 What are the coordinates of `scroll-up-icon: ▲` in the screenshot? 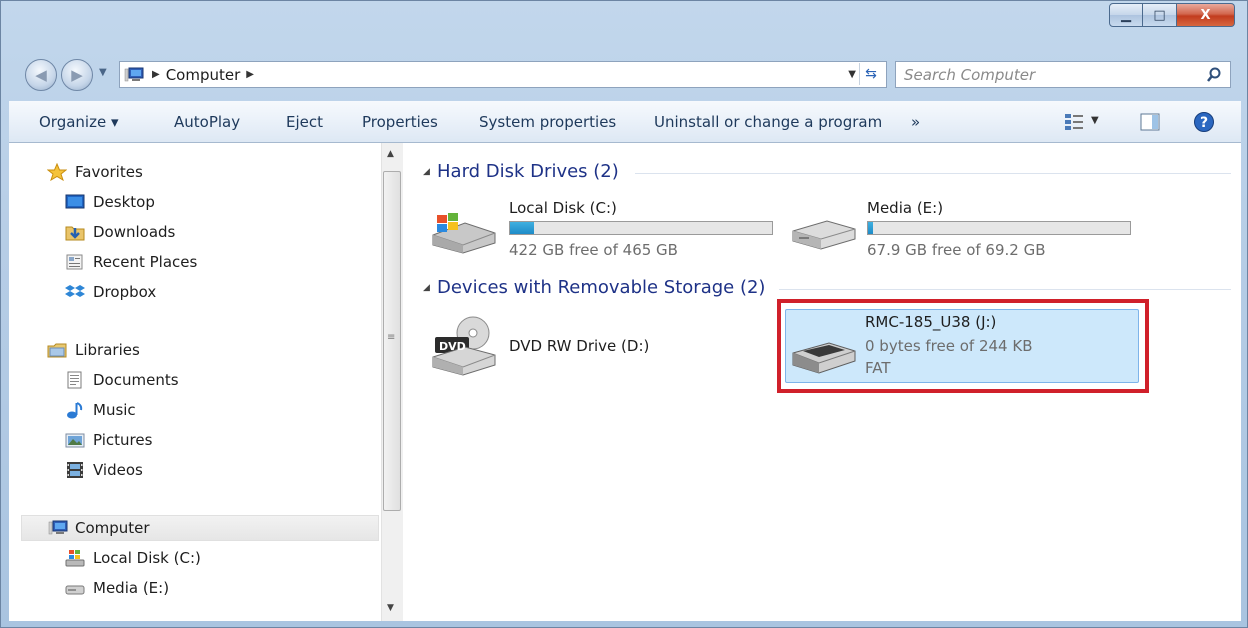 It's located at (390, 154).